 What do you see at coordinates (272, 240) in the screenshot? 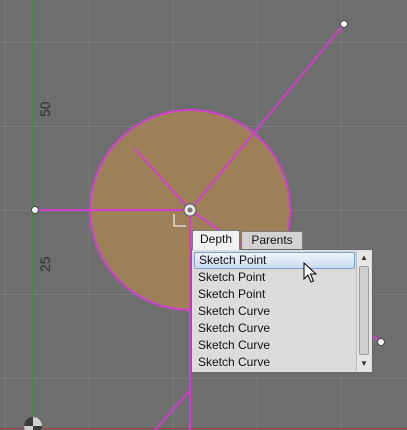
I see `tab-parents: Parents` at bounding box center [272, 240].